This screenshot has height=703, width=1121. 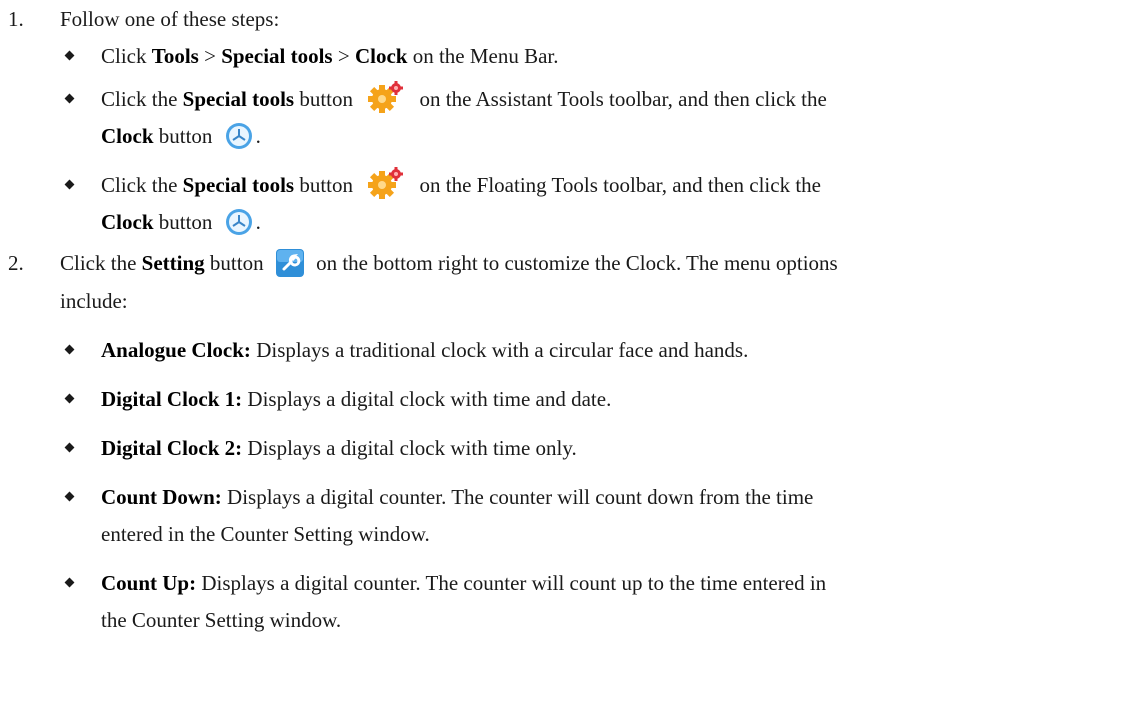 What do you see at coordinates (149, 583) in the screenshot?
I see `option-label: Count Up:` at bounding box center [149, 583].